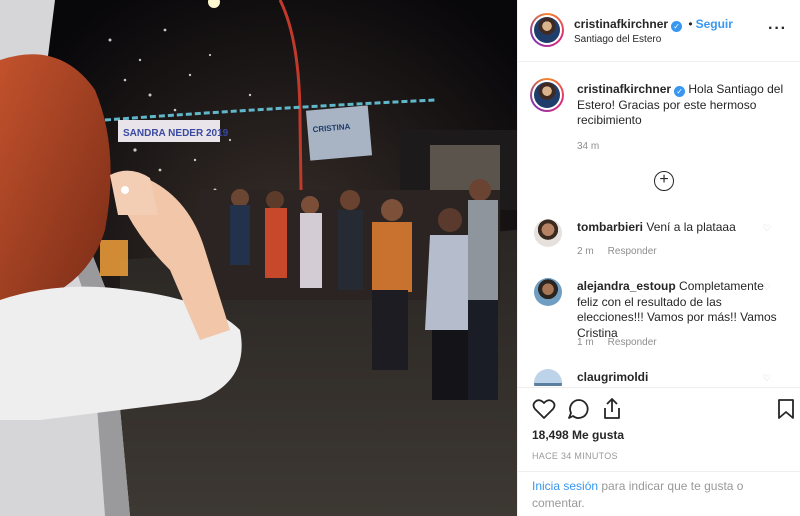  What do you see at coordinates (777, 29) in the screenshot?
I see `more-options-icon: ···` at bounding box center [777, 29].